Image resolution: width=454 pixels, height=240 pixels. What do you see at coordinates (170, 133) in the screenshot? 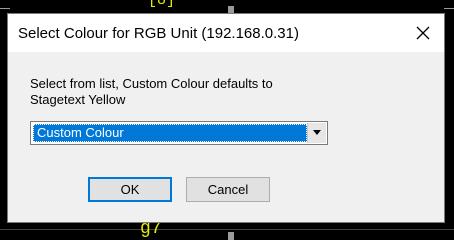
I see `colour-select-value: Custom Colour` at bounding box center [170, 133].